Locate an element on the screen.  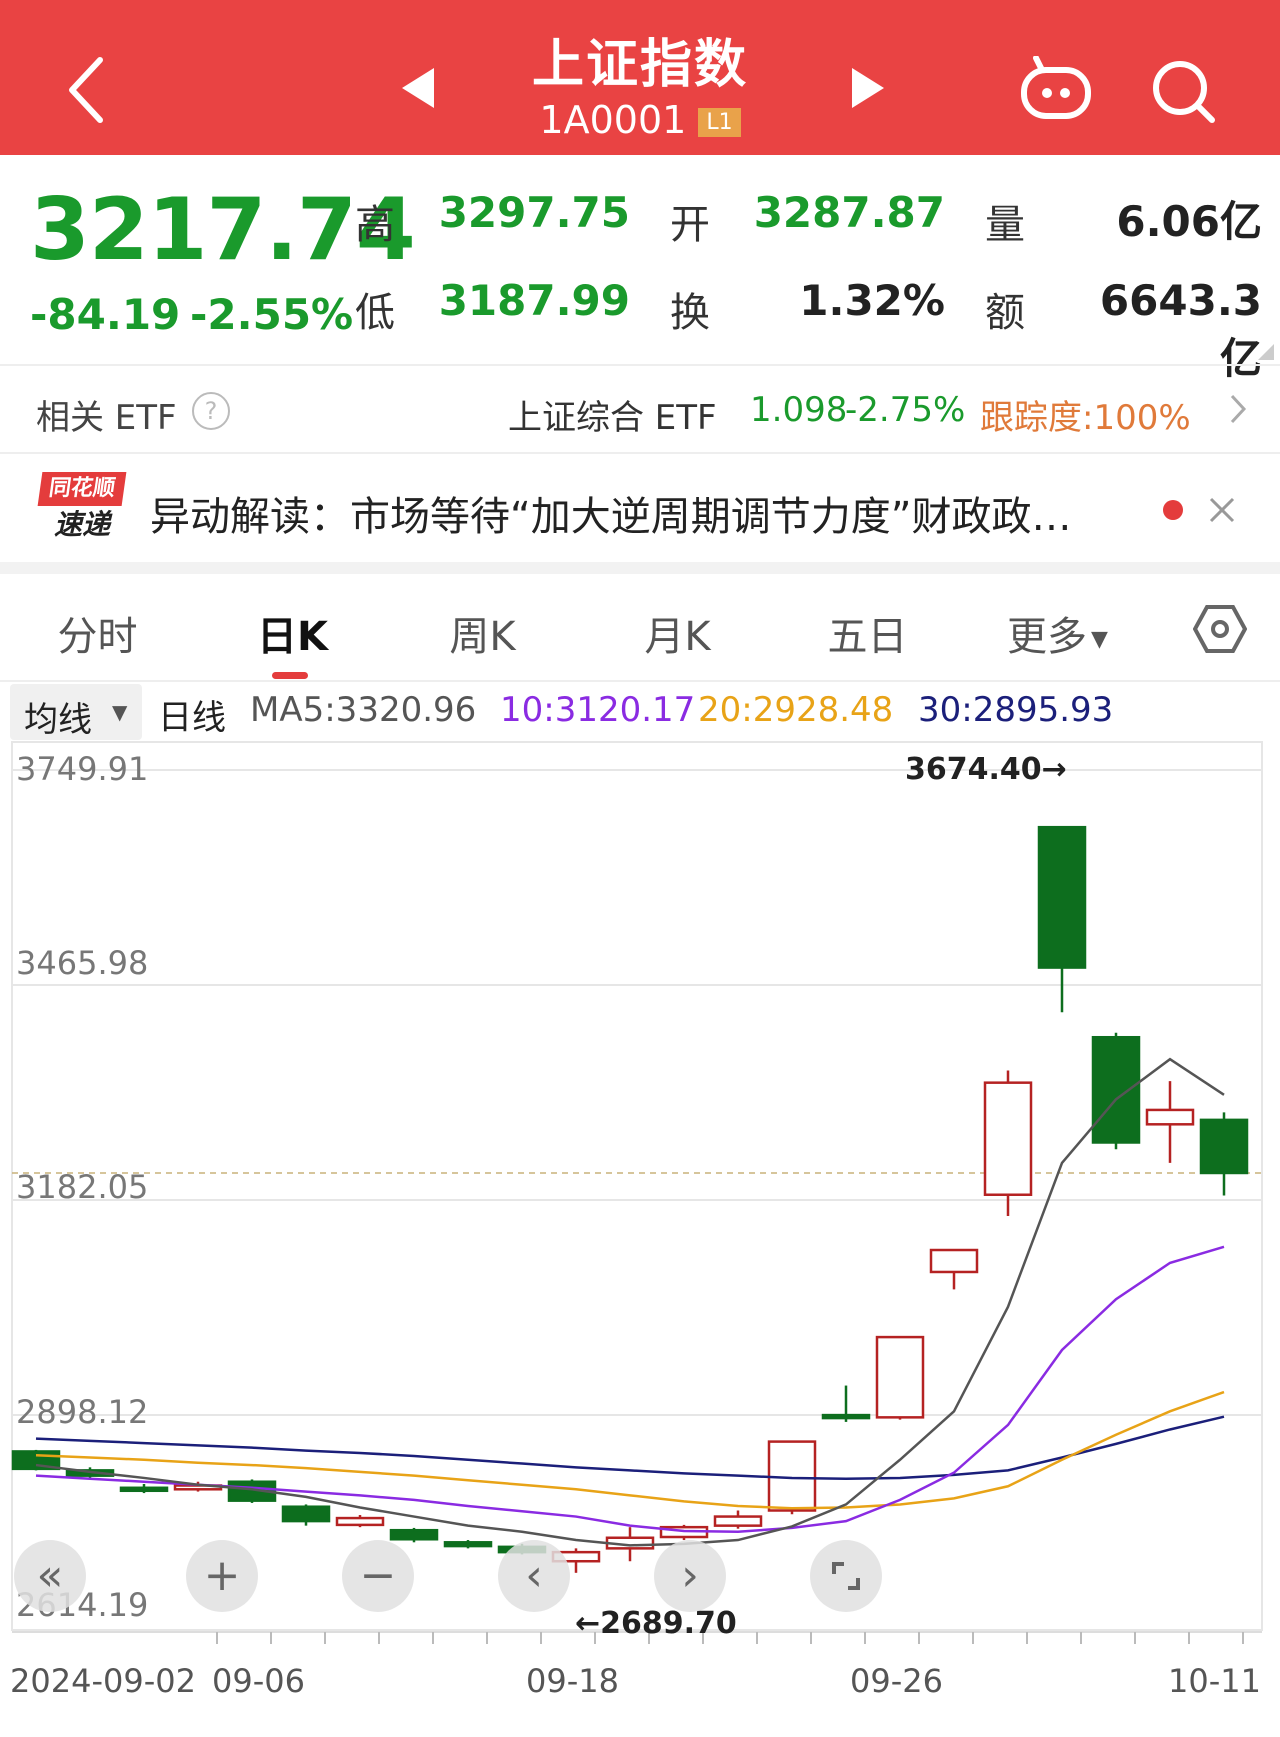
etf-name: 上证综合 ETF is located at coordinates (612, 414).